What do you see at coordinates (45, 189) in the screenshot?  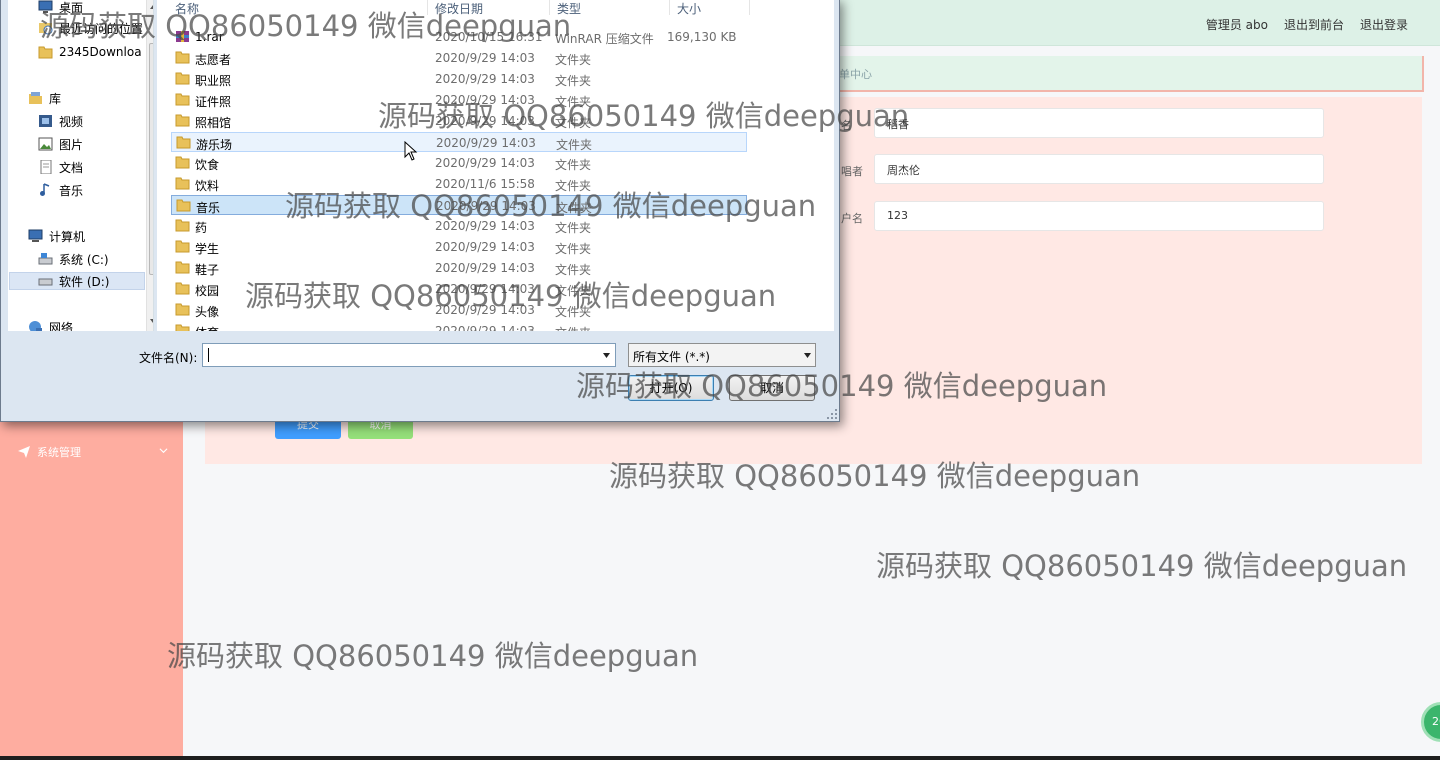 I see `music-icon` at bounding box center [45, 189].